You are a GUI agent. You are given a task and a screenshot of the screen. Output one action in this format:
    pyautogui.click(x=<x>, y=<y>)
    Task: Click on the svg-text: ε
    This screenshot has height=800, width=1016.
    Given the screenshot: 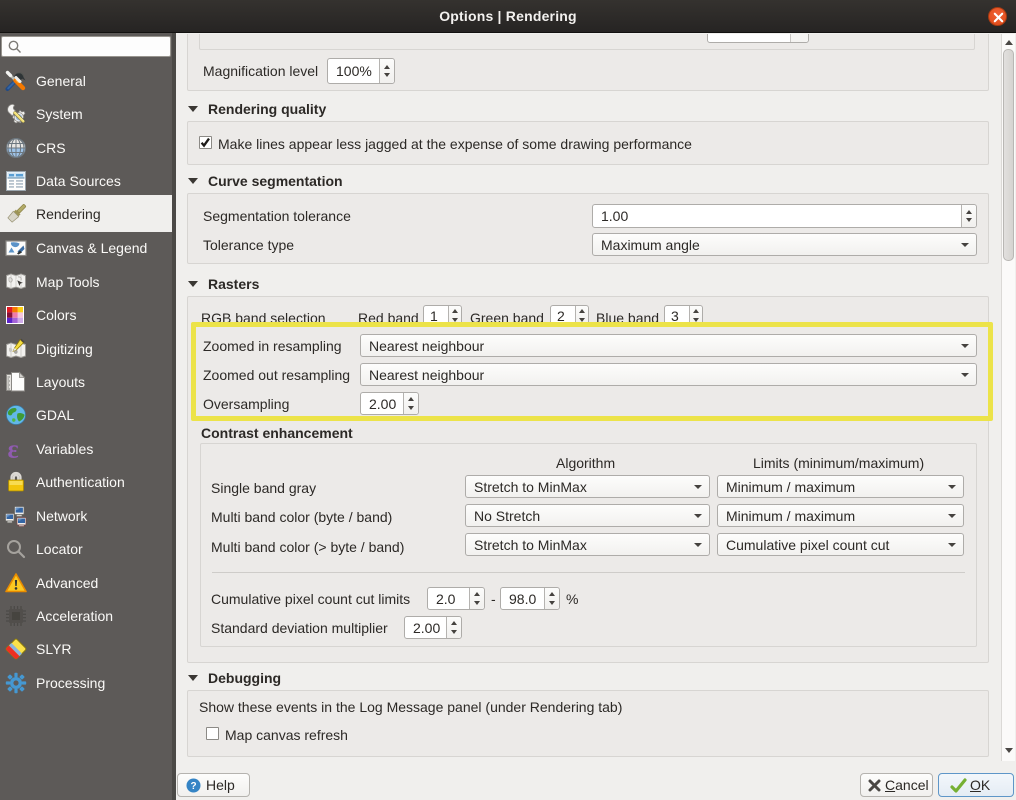 What is the action you would take?
    pyautogui.click(x=13, y=449)
    